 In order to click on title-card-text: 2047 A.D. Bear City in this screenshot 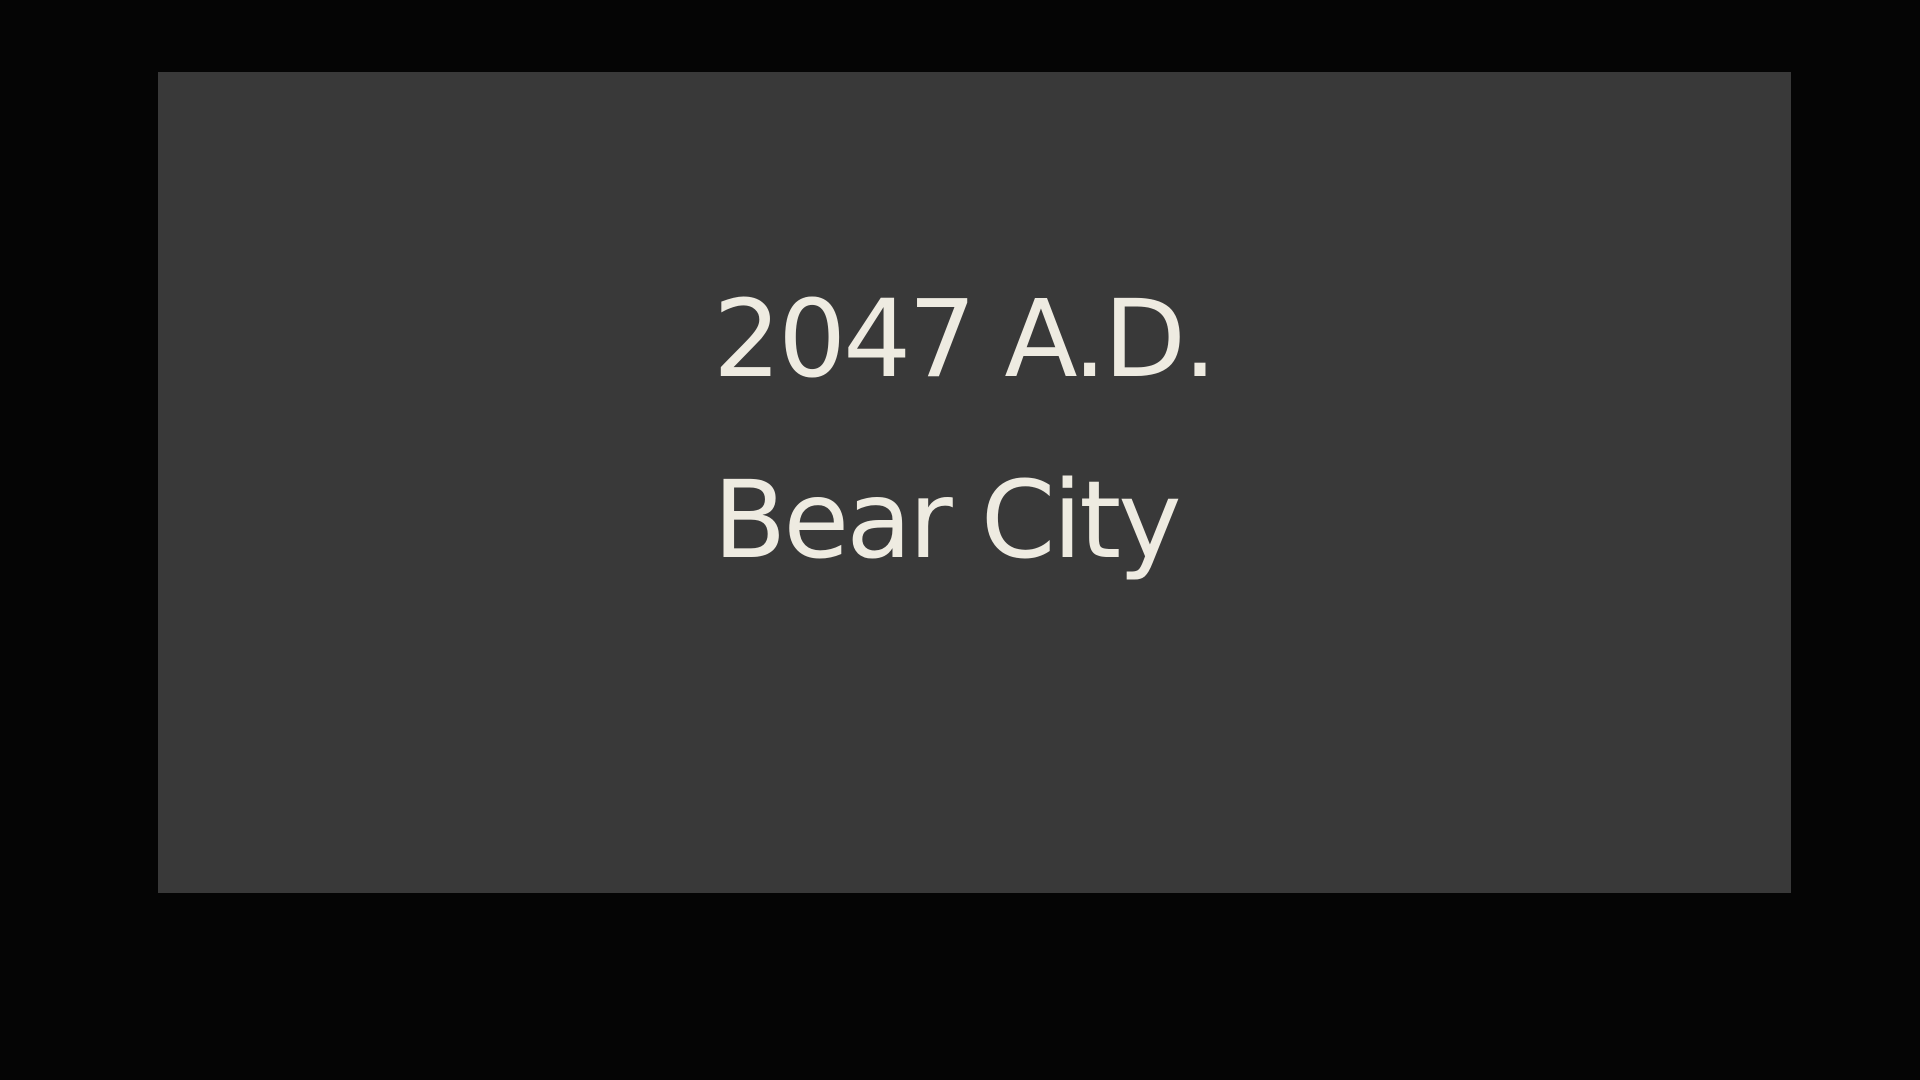, I will do `click(965, 431)`.